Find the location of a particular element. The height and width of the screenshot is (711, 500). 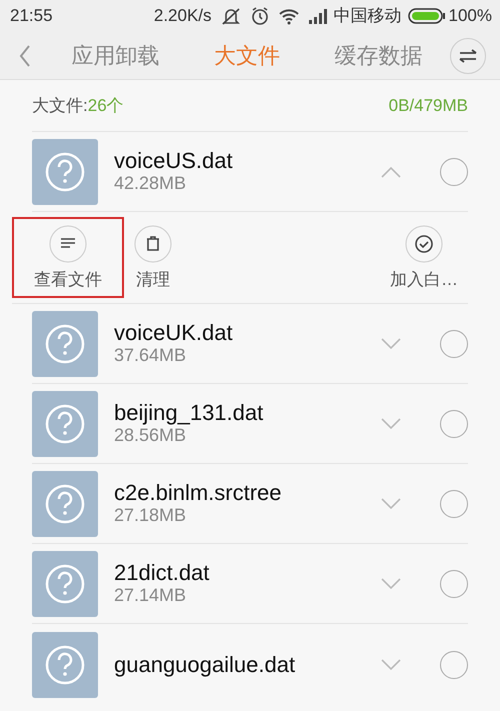

clean-icon is located at coordinates (153, 243).